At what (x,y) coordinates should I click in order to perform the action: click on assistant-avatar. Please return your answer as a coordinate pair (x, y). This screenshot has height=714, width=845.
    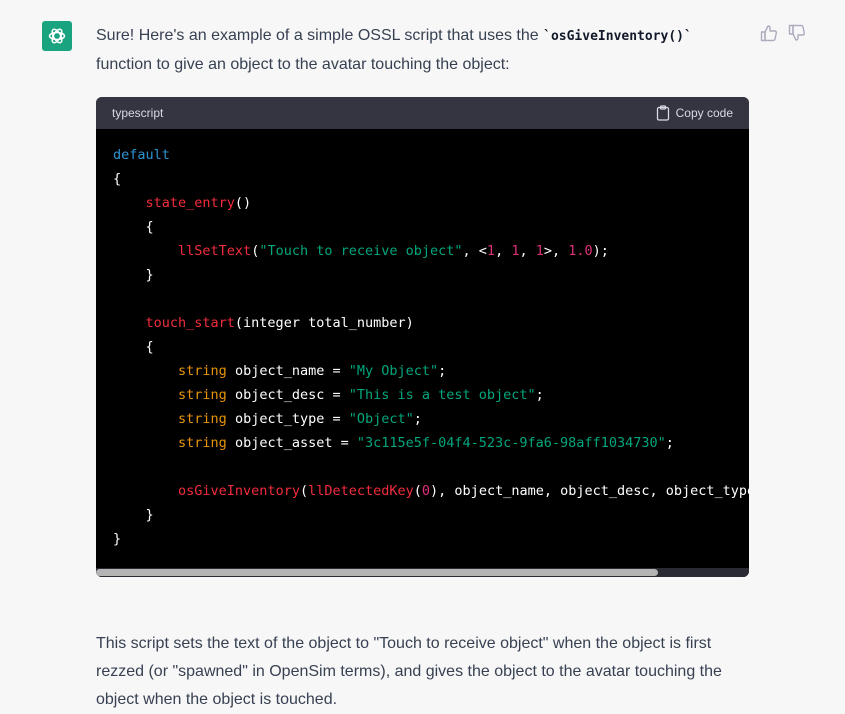
    Looking at the image, I should click on (57, 36).